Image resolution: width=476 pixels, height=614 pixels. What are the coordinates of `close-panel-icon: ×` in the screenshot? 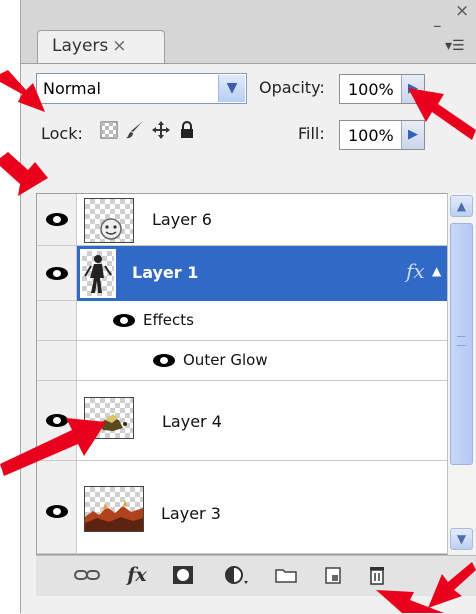 It's located at (462, 11).